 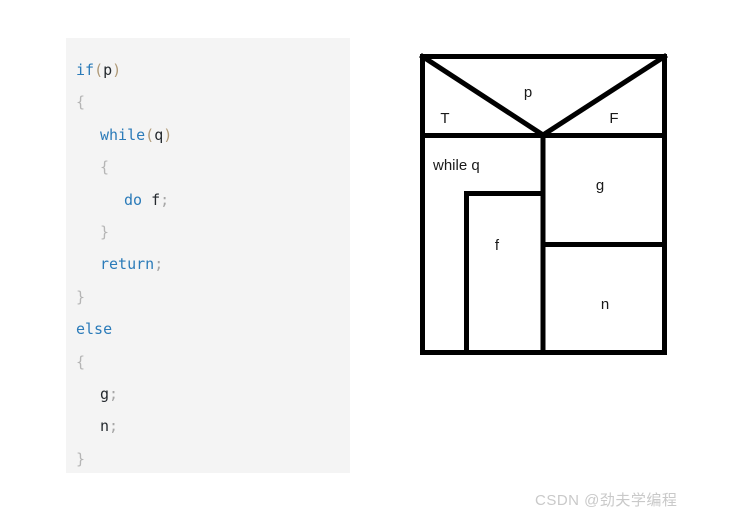 What do you see at coordinates (456, 165) in the screenshot?
I see `while-loop-label: while q` at bounding box center [456, 165].